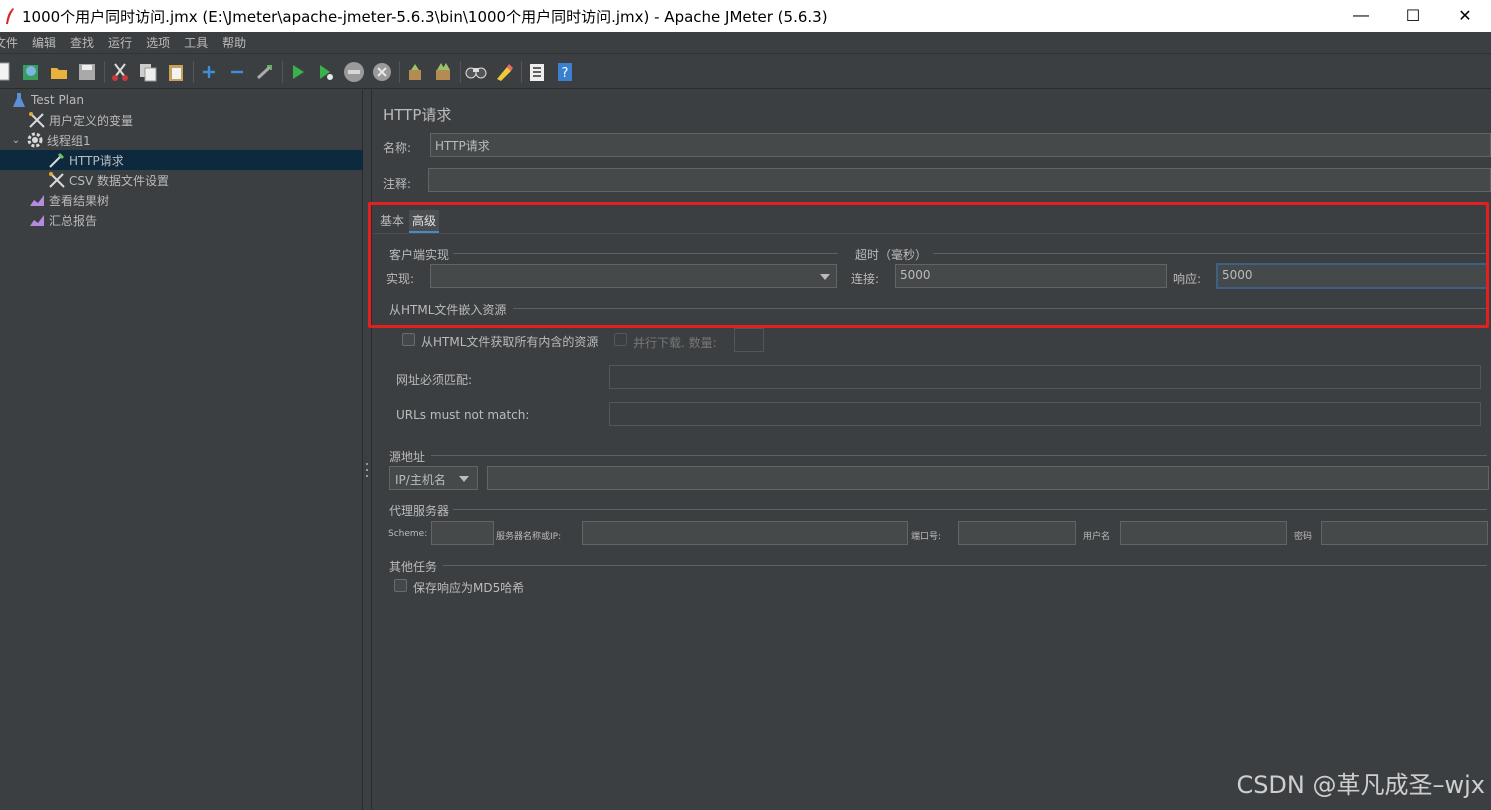  What do you see at coordinates (1045, 377) in the screenshot?
I see `url-match-field` at bounding box center [1045, 377].